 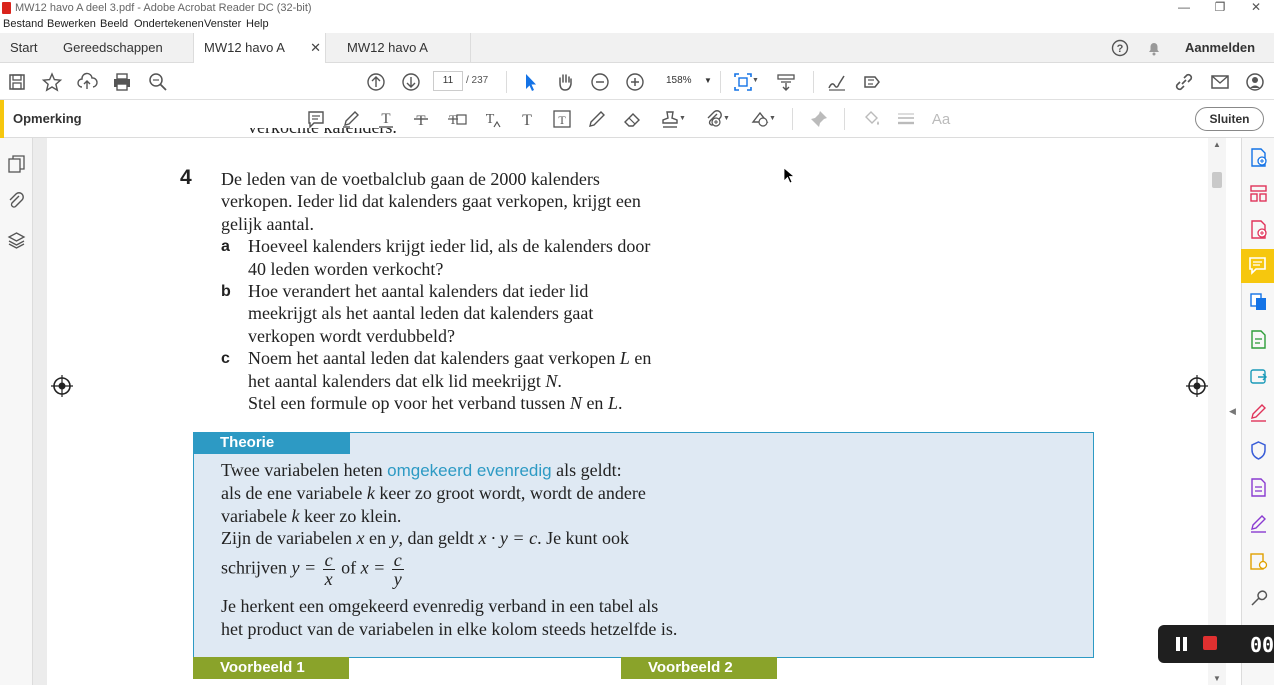 What do you see at coordinates (1217, 411) in the screenshot?
I see `vertical-scrollbar: ▲ ▼` at bounding box center [1217, 411].